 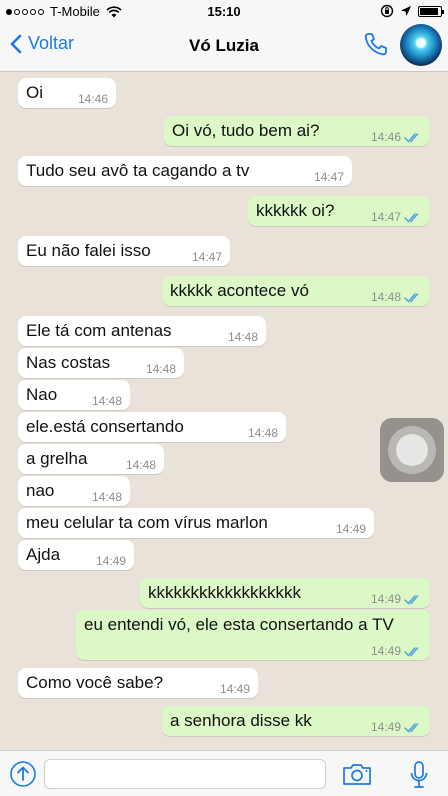 What do you see at coordinates (67, 93) in the screenshot?
I see `incoming-message: Oi 14:46` at bounding box center [67, 93].